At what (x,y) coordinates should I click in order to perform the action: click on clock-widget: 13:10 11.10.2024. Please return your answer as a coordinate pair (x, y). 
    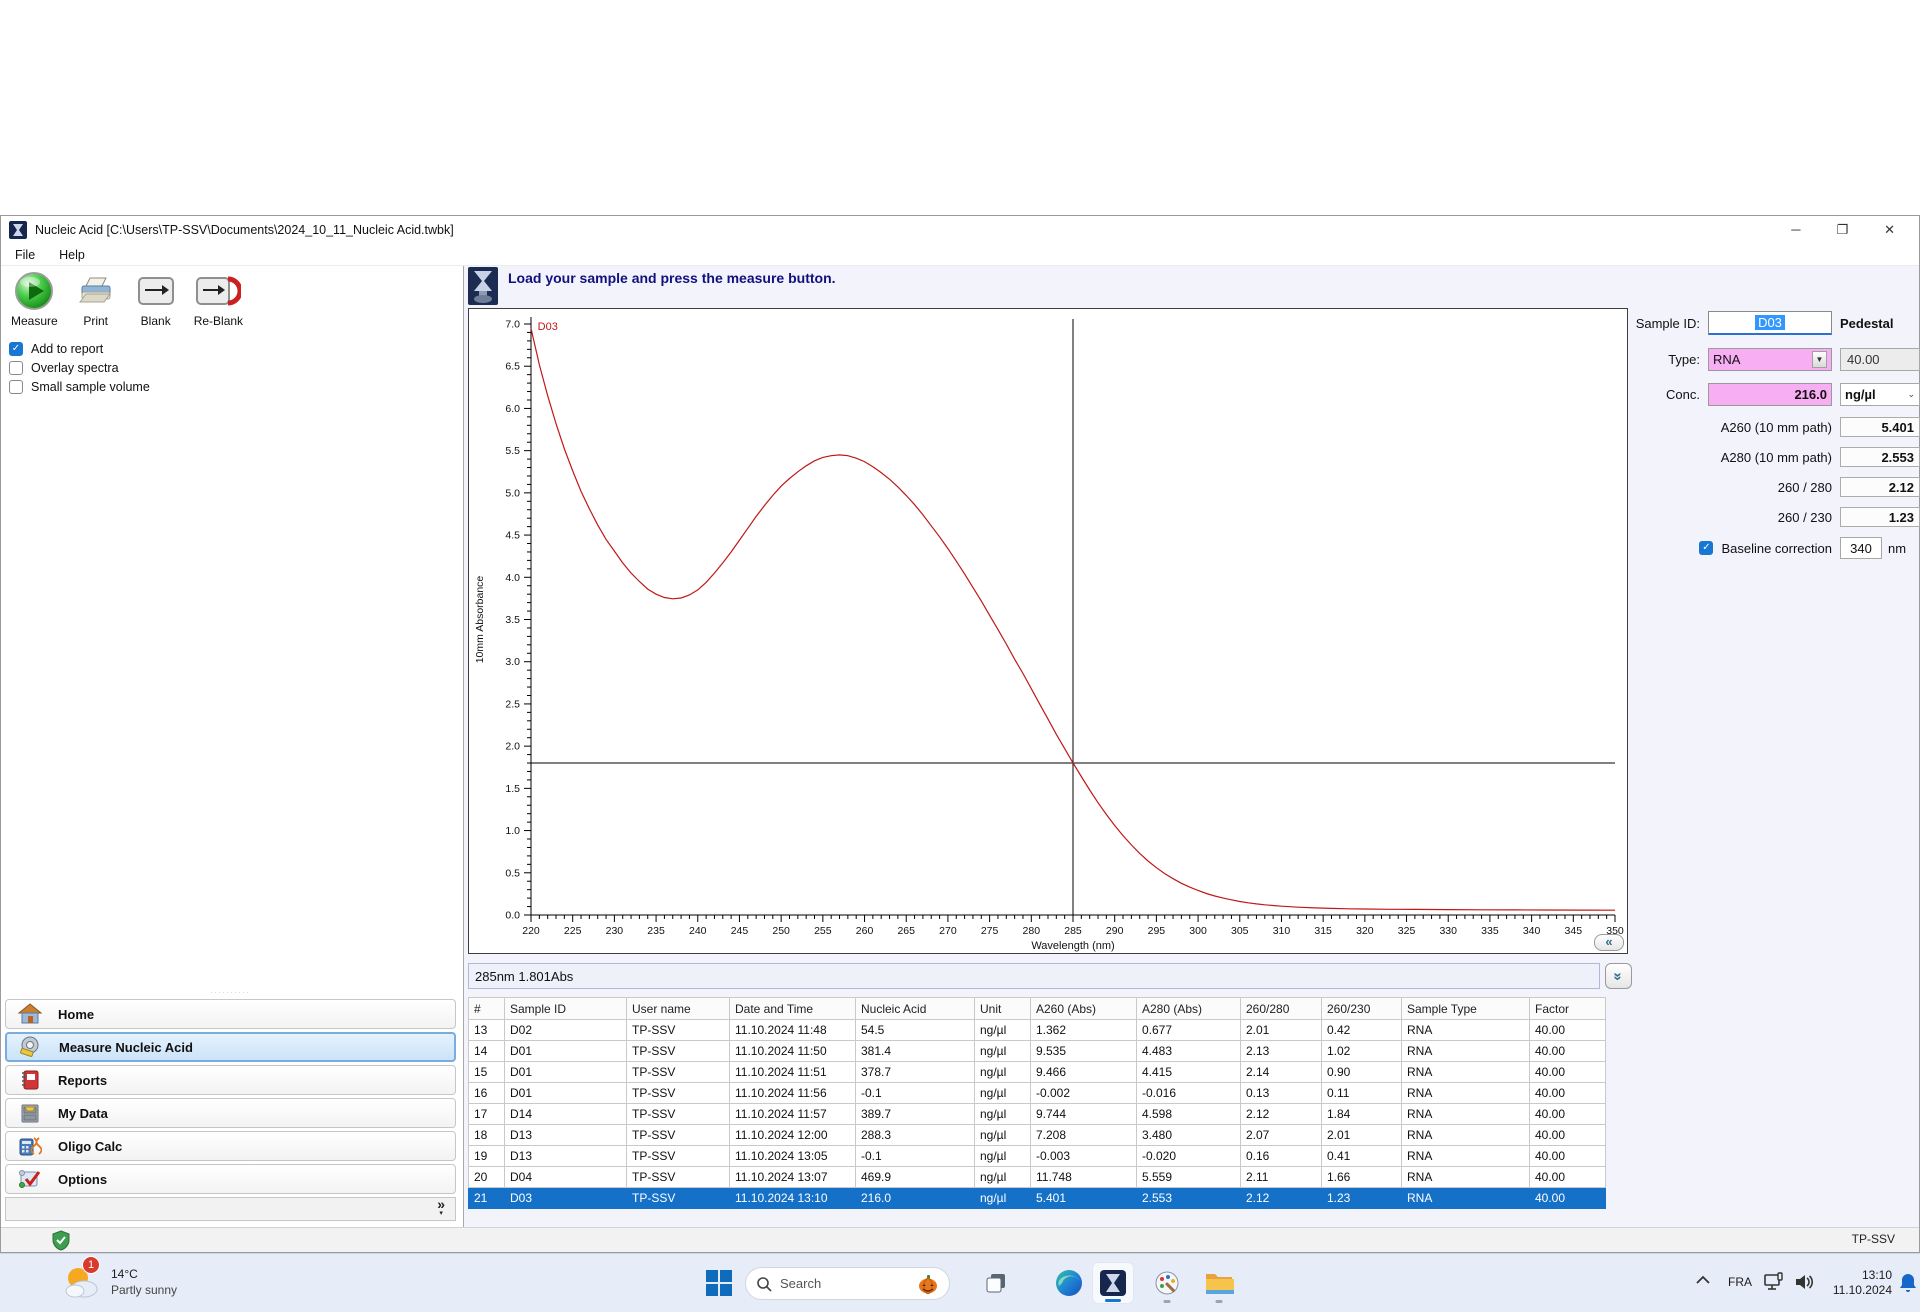
    Looking at the image, I should click on (1859, 1283).